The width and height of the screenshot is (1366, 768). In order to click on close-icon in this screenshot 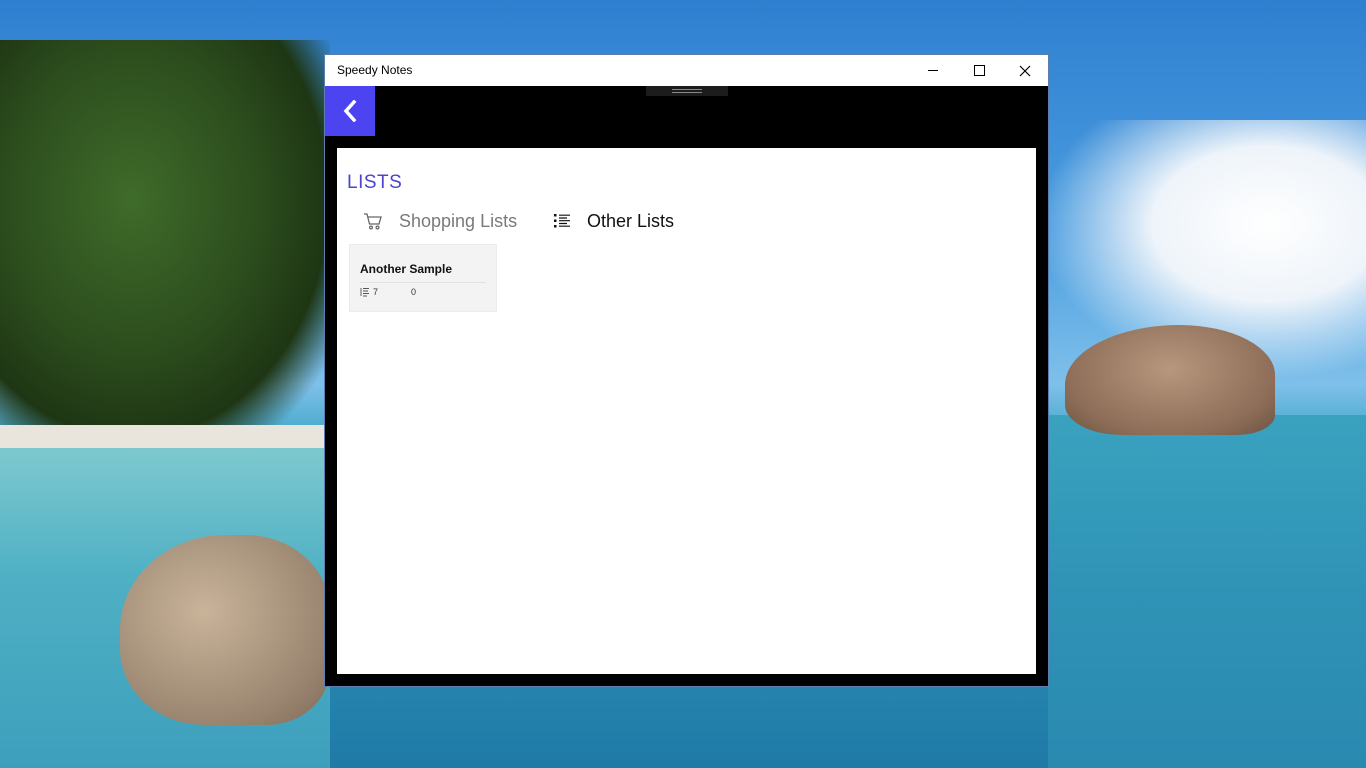, I will do `click(1025, 70)`.